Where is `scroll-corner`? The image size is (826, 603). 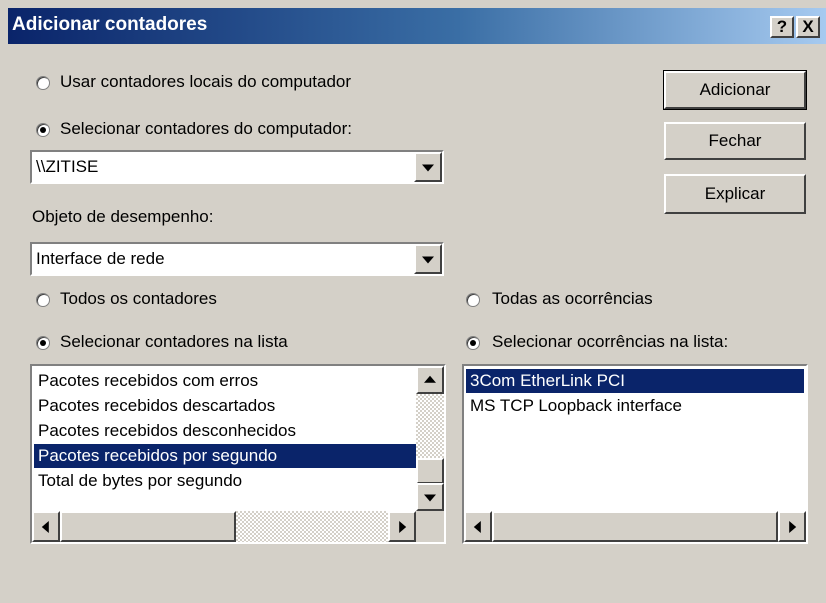 scroll-corner is located at coordinates (430, 526).